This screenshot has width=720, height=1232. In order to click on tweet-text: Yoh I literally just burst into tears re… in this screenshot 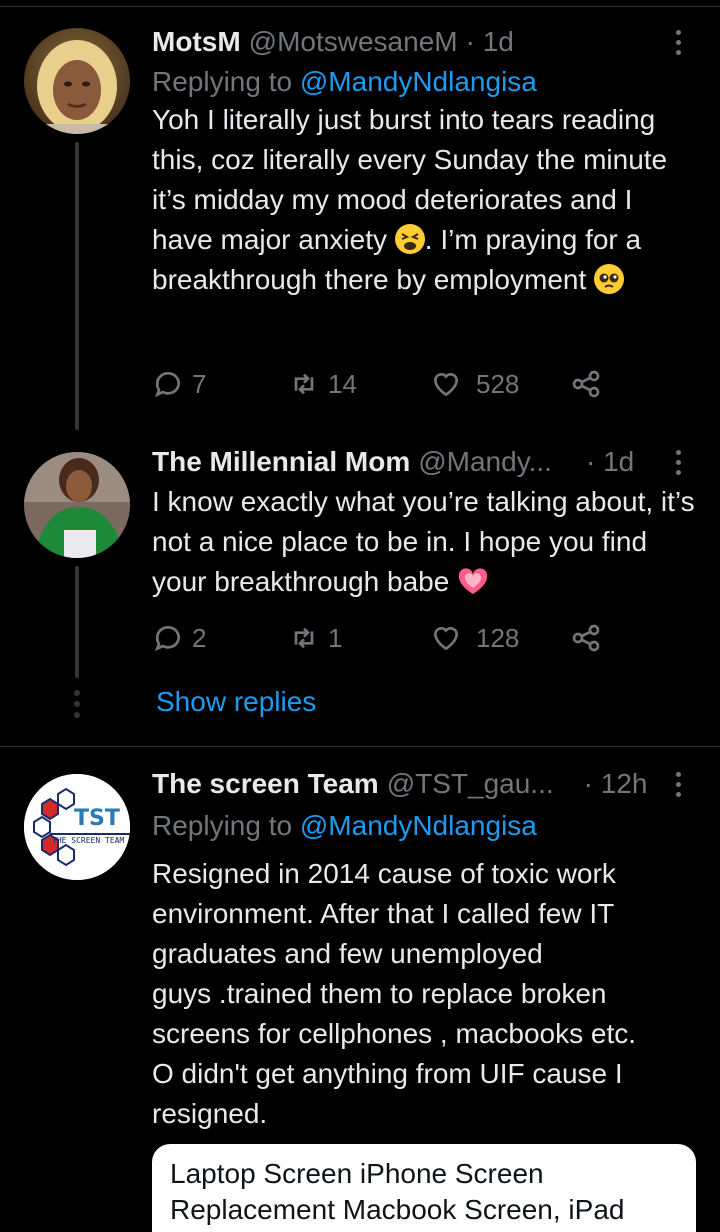, I will do `click(410, 199)`.